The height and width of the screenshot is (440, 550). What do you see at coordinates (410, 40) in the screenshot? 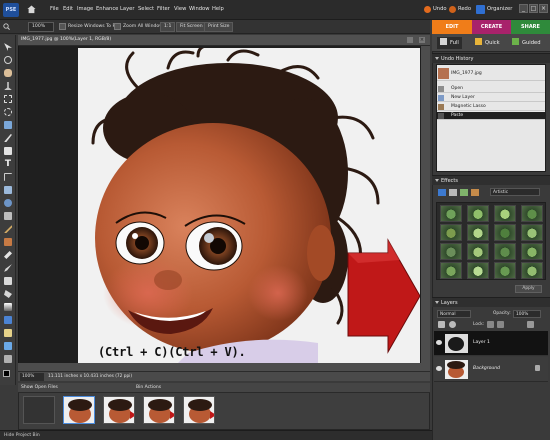
I see `document-minimize-icon` at bounding box center [410, 40].